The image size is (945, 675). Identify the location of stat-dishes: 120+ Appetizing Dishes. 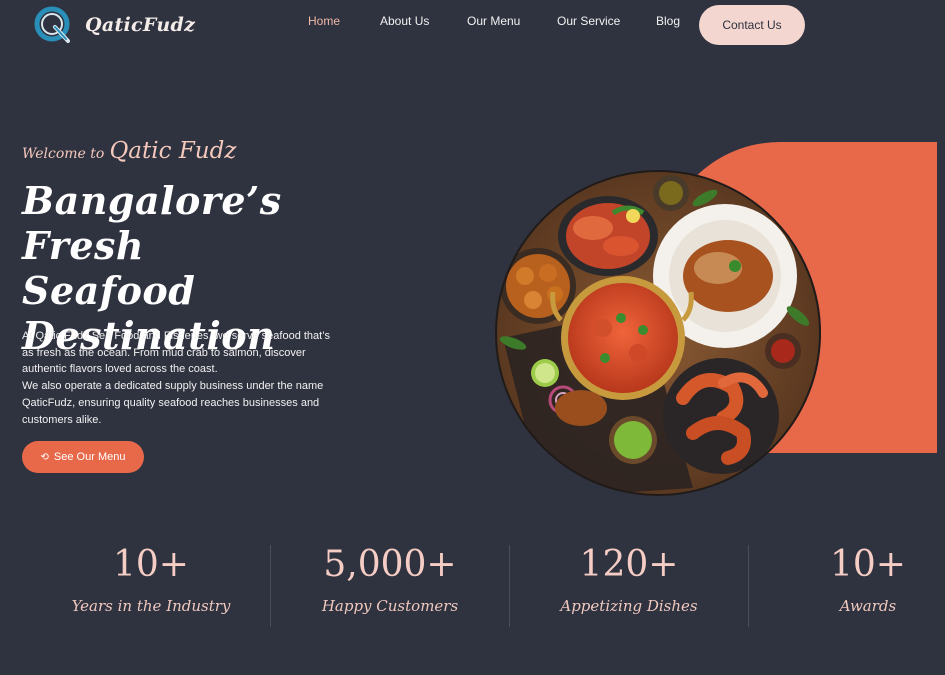
(629, 575).